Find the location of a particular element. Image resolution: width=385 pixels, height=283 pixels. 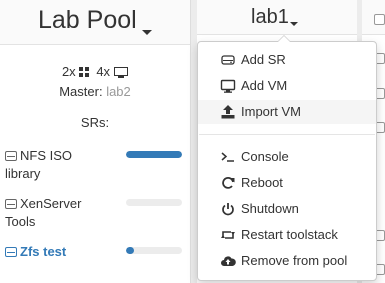

menu-item-label: Restart toolstack is located at coordinates (289, 234).